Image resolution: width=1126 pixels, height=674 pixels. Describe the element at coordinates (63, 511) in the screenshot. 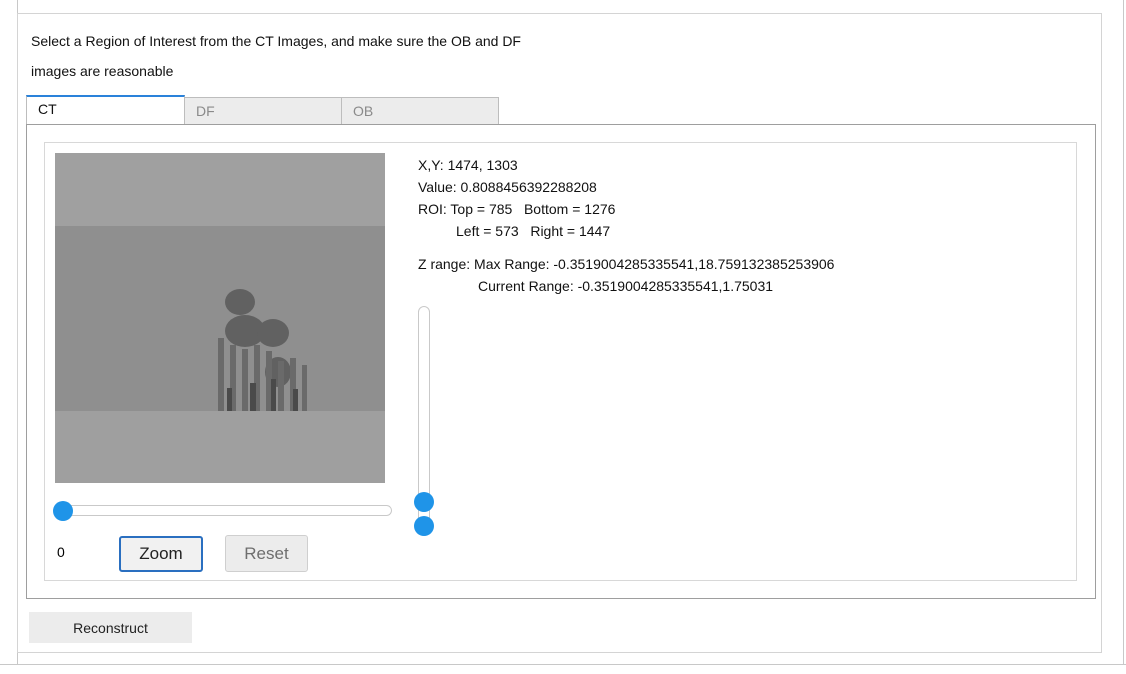

I see `image-slider-handle` at that location.